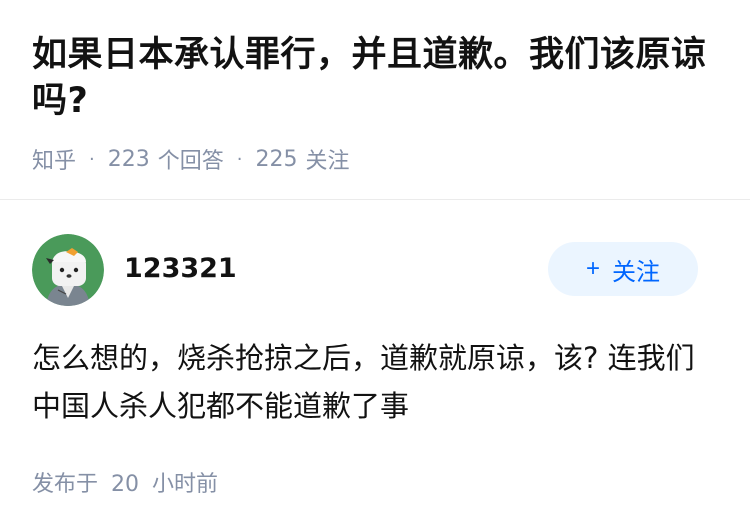 This screenshot has width=750, height=532. I want to click on follow-button-label: 关注, so click(636, 272).